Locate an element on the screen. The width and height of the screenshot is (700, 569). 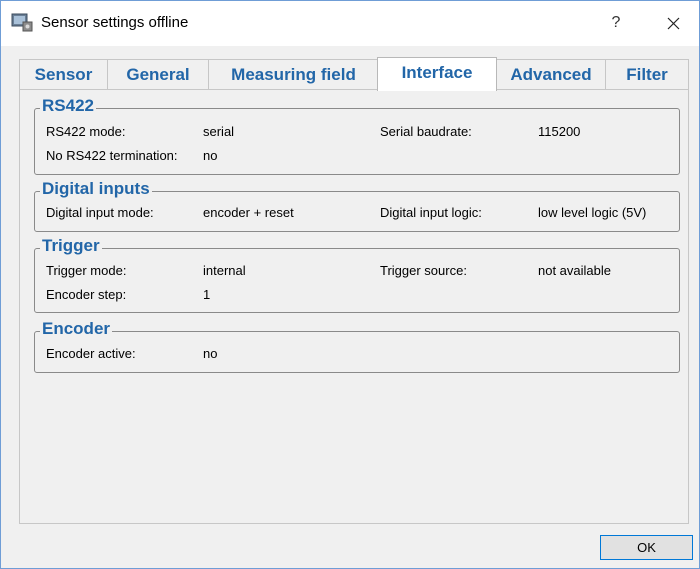
encoder-step-value: 1 is located at coordinates (207, 294).